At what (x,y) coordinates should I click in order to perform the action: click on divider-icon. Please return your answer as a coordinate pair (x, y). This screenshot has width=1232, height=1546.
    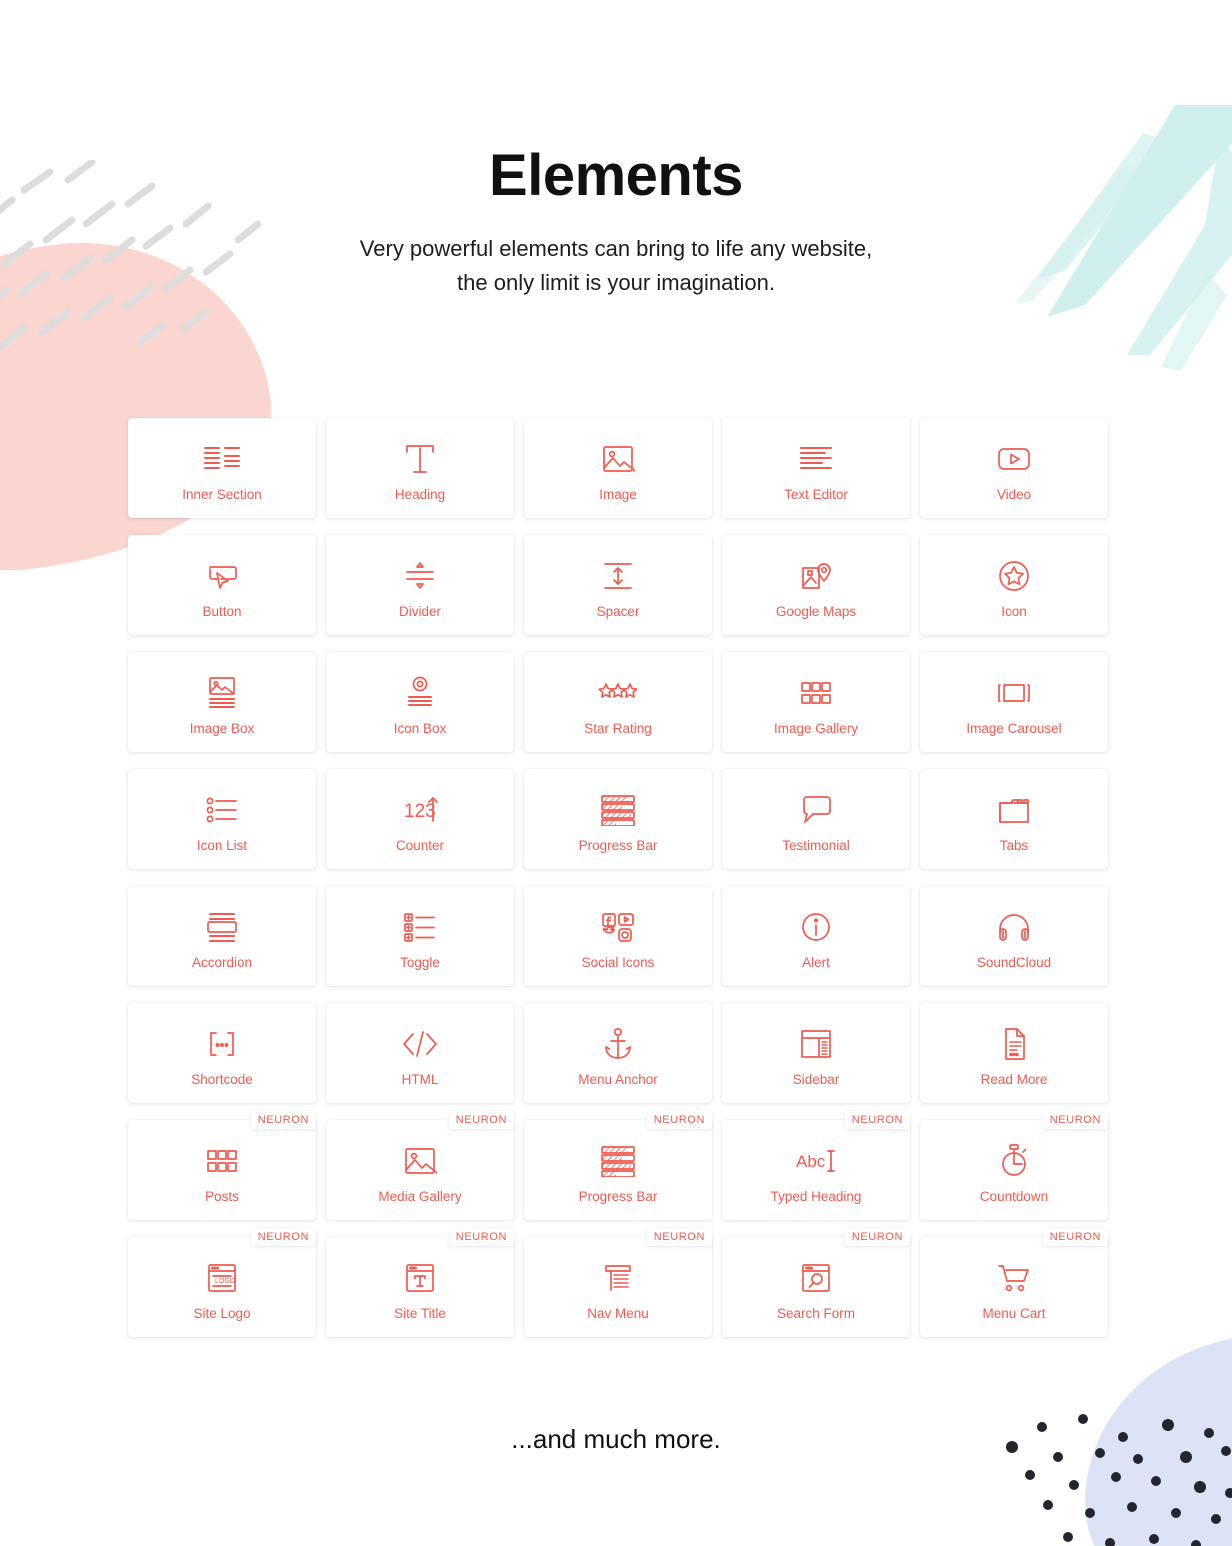
    Looking at the image, I should click on (420, 576).